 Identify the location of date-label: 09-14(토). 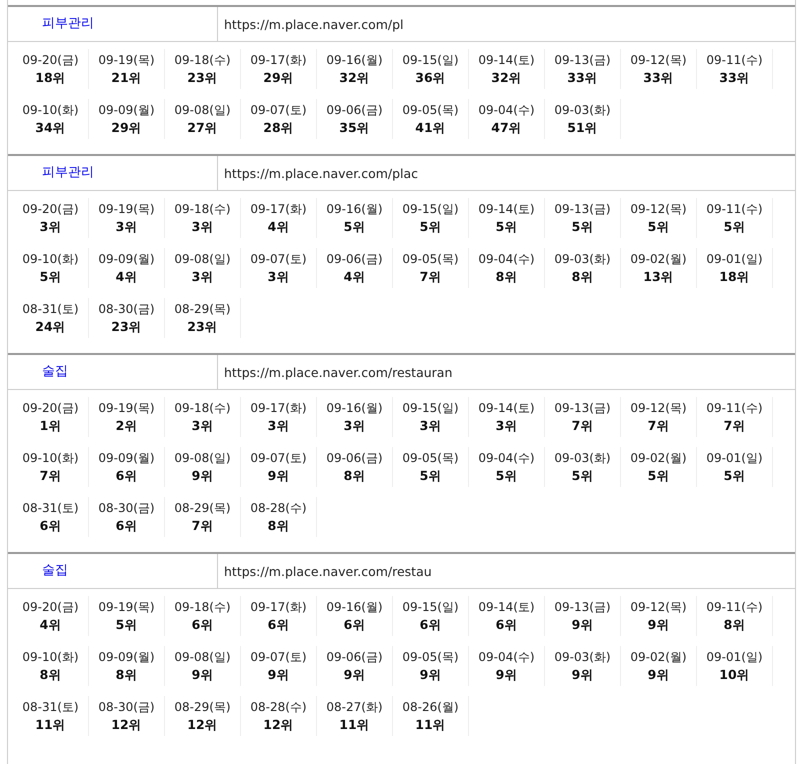
(506, 60).